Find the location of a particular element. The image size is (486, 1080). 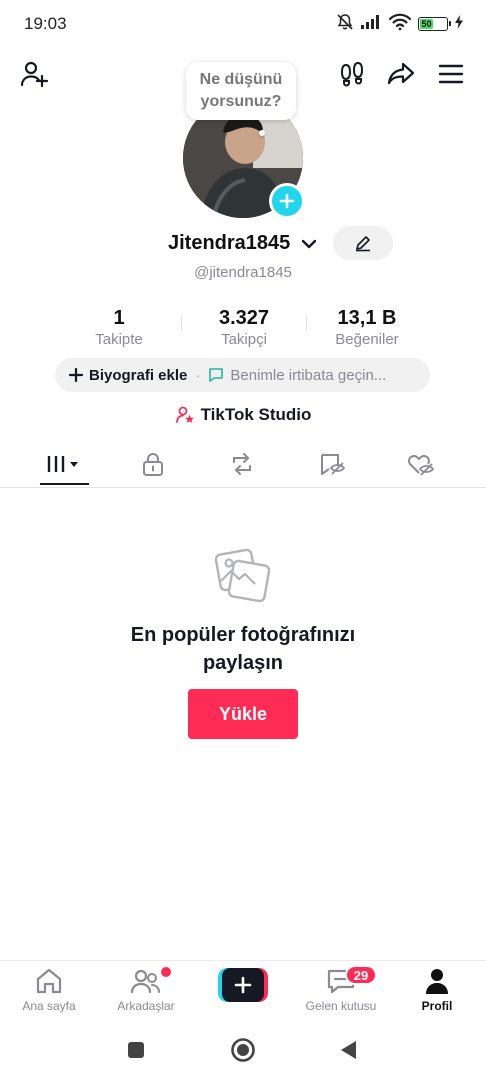

thought-bubble-tail is located at coordinates (262, 133).